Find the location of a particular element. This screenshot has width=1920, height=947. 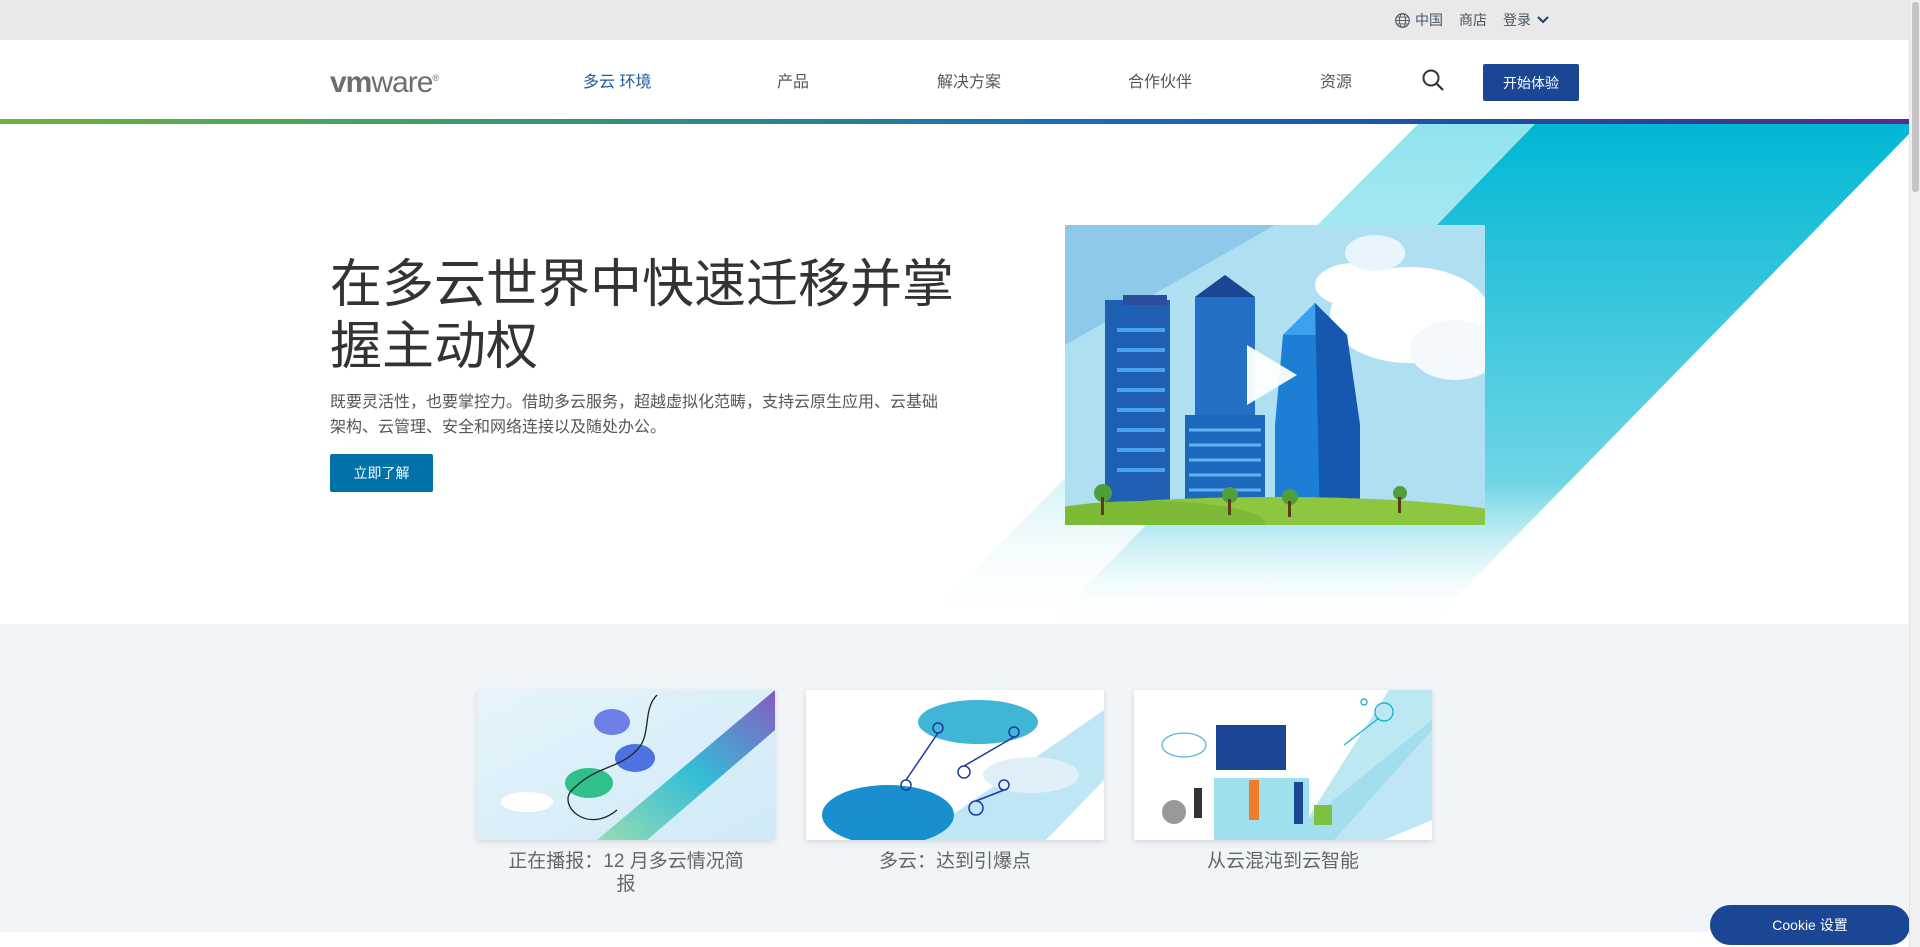

vmware-logo: vmware® is located at coordinates (384, 83).